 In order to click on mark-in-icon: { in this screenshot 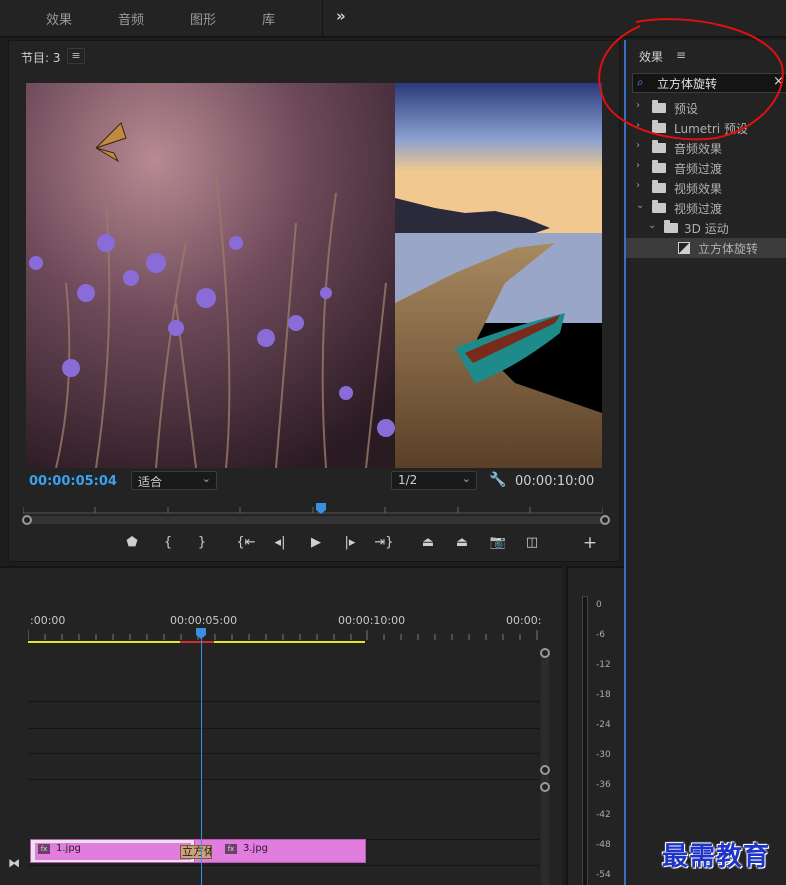, I will do `click(168, 542)`.